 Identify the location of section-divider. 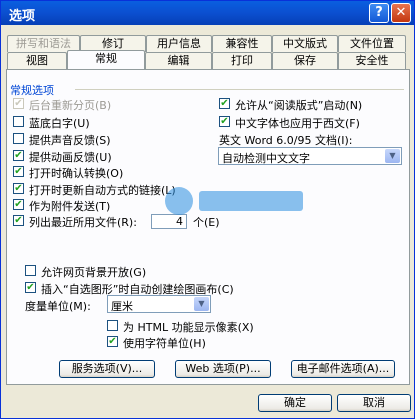
(239, 89).